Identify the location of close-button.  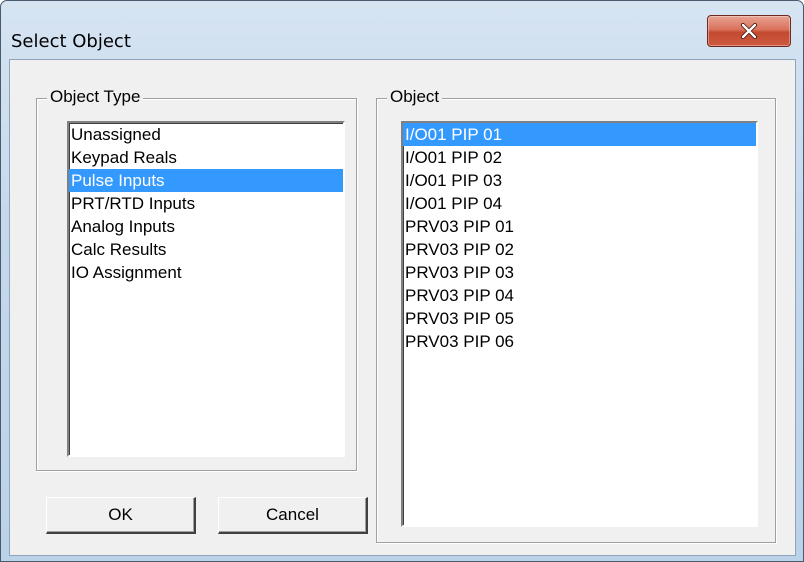
(749, 31).